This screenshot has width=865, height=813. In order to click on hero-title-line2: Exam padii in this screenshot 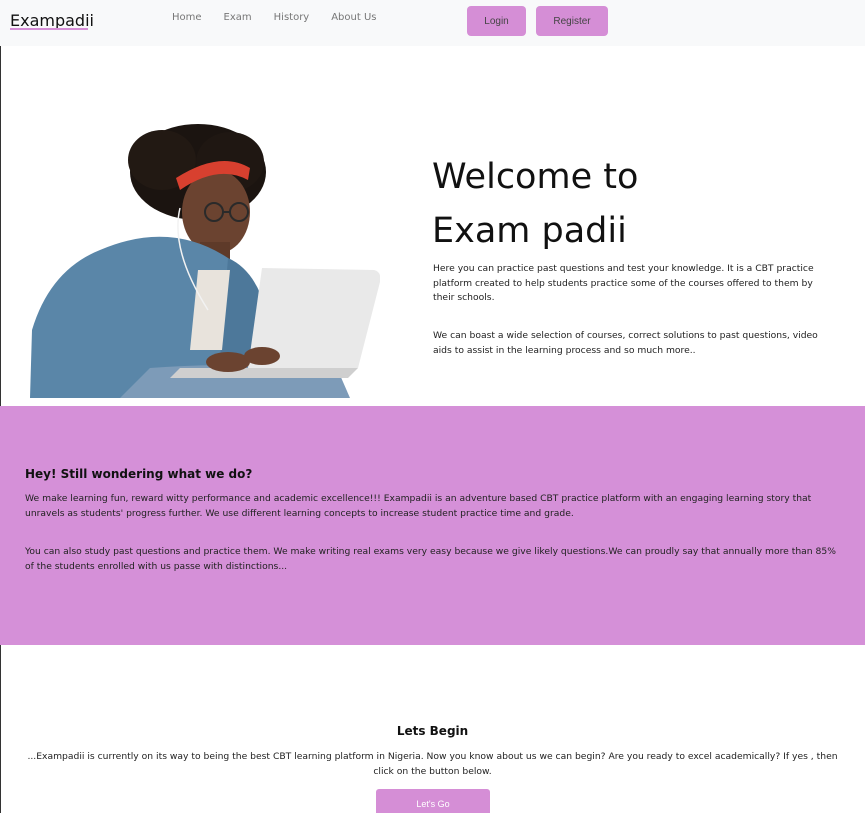, I will do `click(529, 231)`.